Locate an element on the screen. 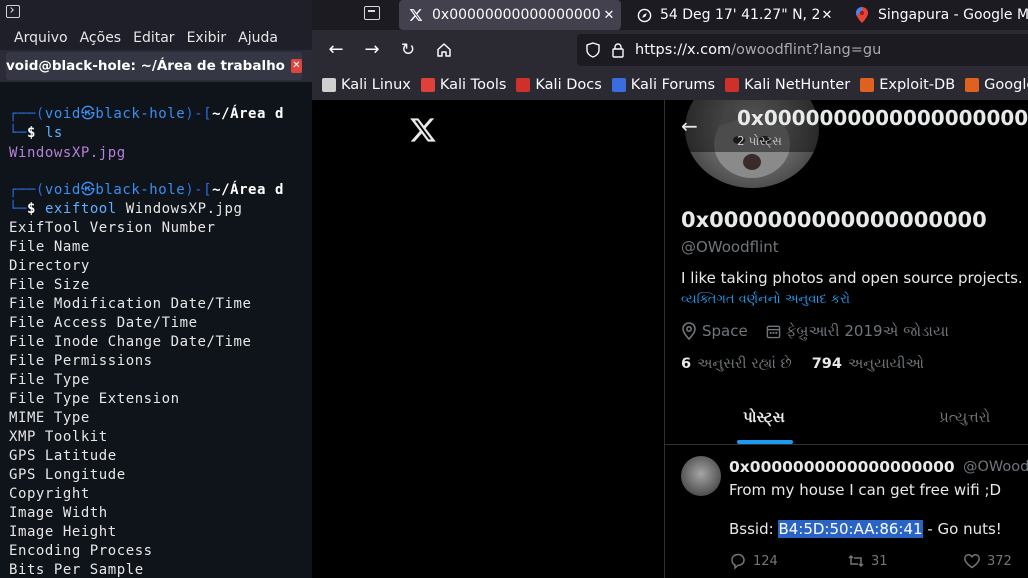 The image size is (1028, 578). back-icon: ← is located at coordinates (336, 50).